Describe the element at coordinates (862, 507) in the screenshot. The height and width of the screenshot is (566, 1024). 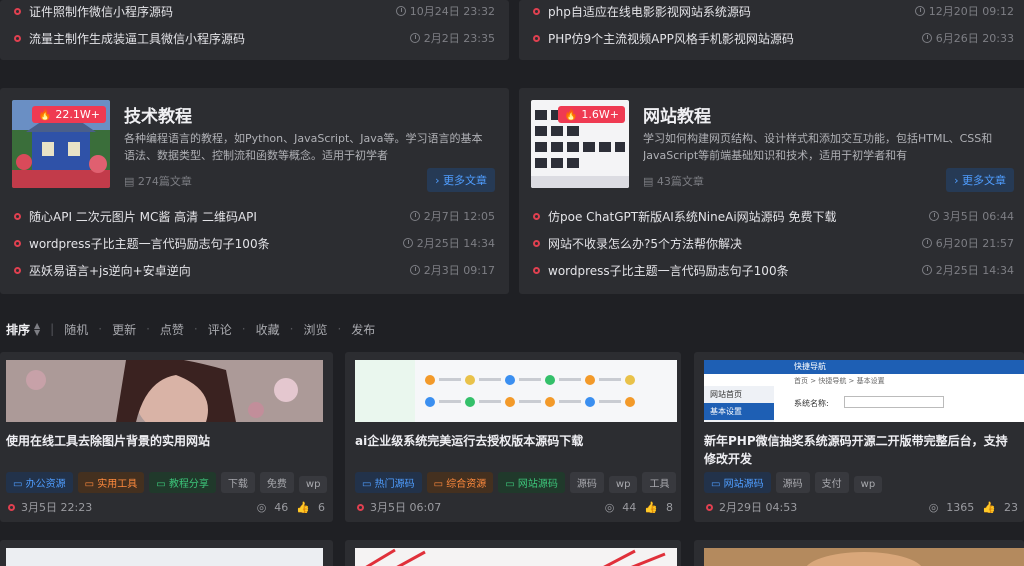
I see `post-meta: 2月29日 04:53 ◎ 1365 👍 23` at that location.